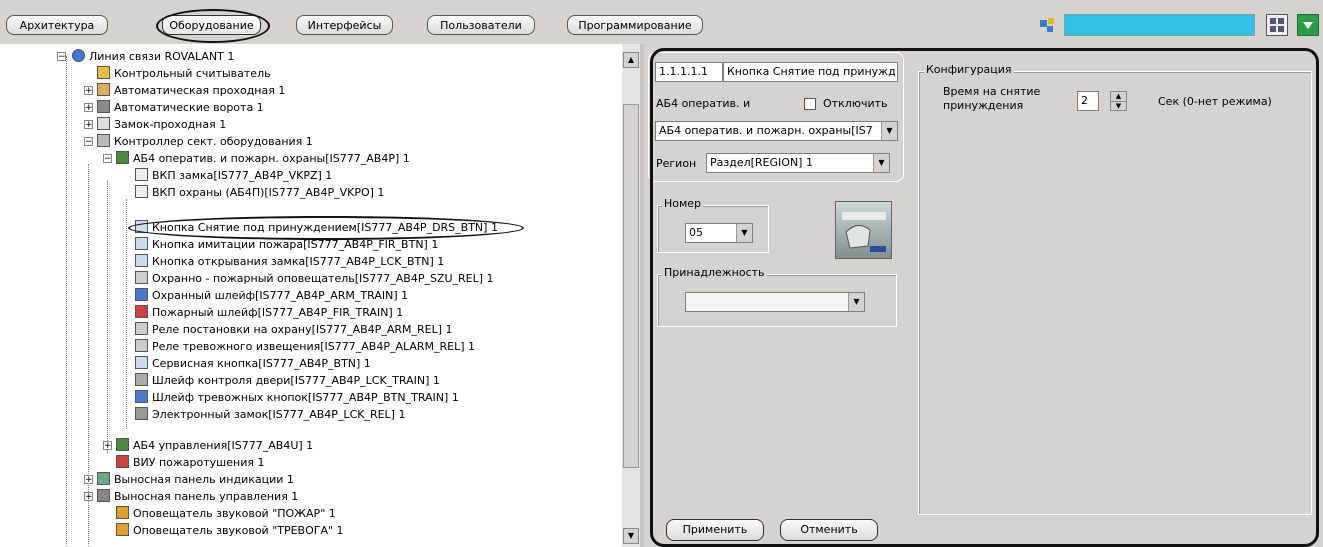 Image resolution: width=1323 pixels, height=547 pixels. Describe the element at coordinates (1047, 25) in the screenshot. I see `network-icon` at that location.